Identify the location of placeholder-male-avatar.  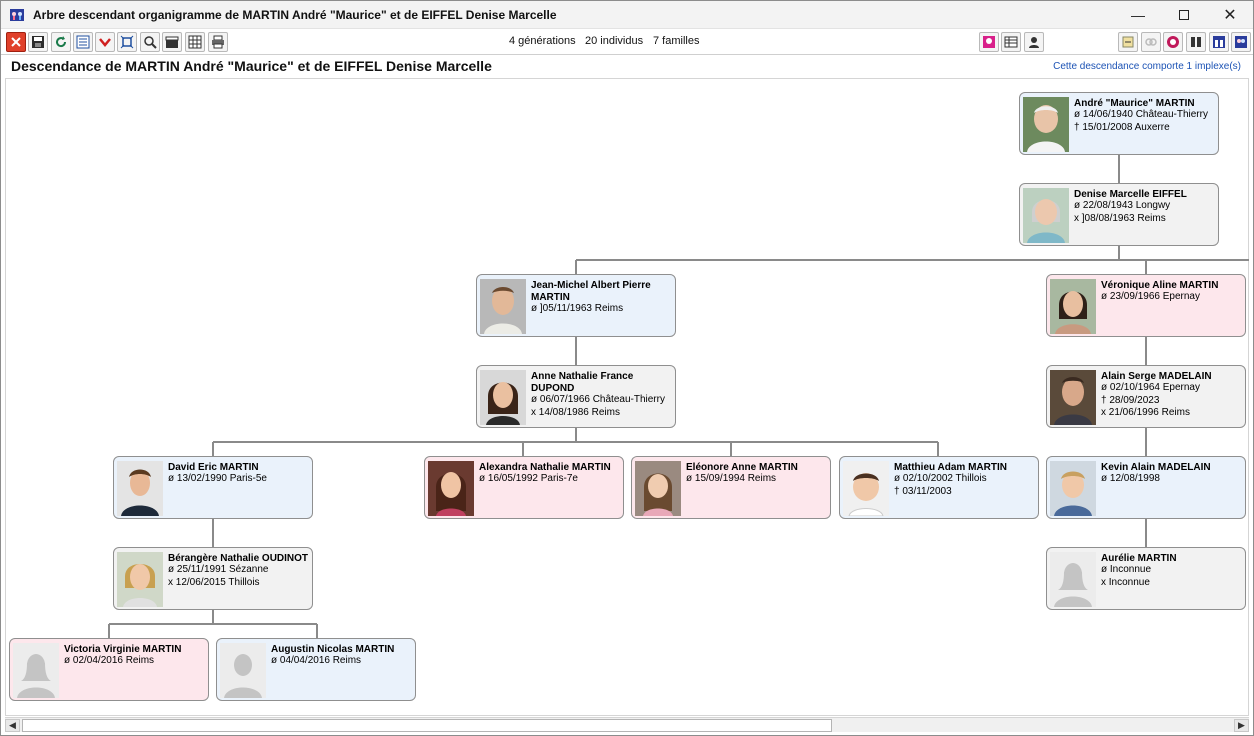
(243, 670).